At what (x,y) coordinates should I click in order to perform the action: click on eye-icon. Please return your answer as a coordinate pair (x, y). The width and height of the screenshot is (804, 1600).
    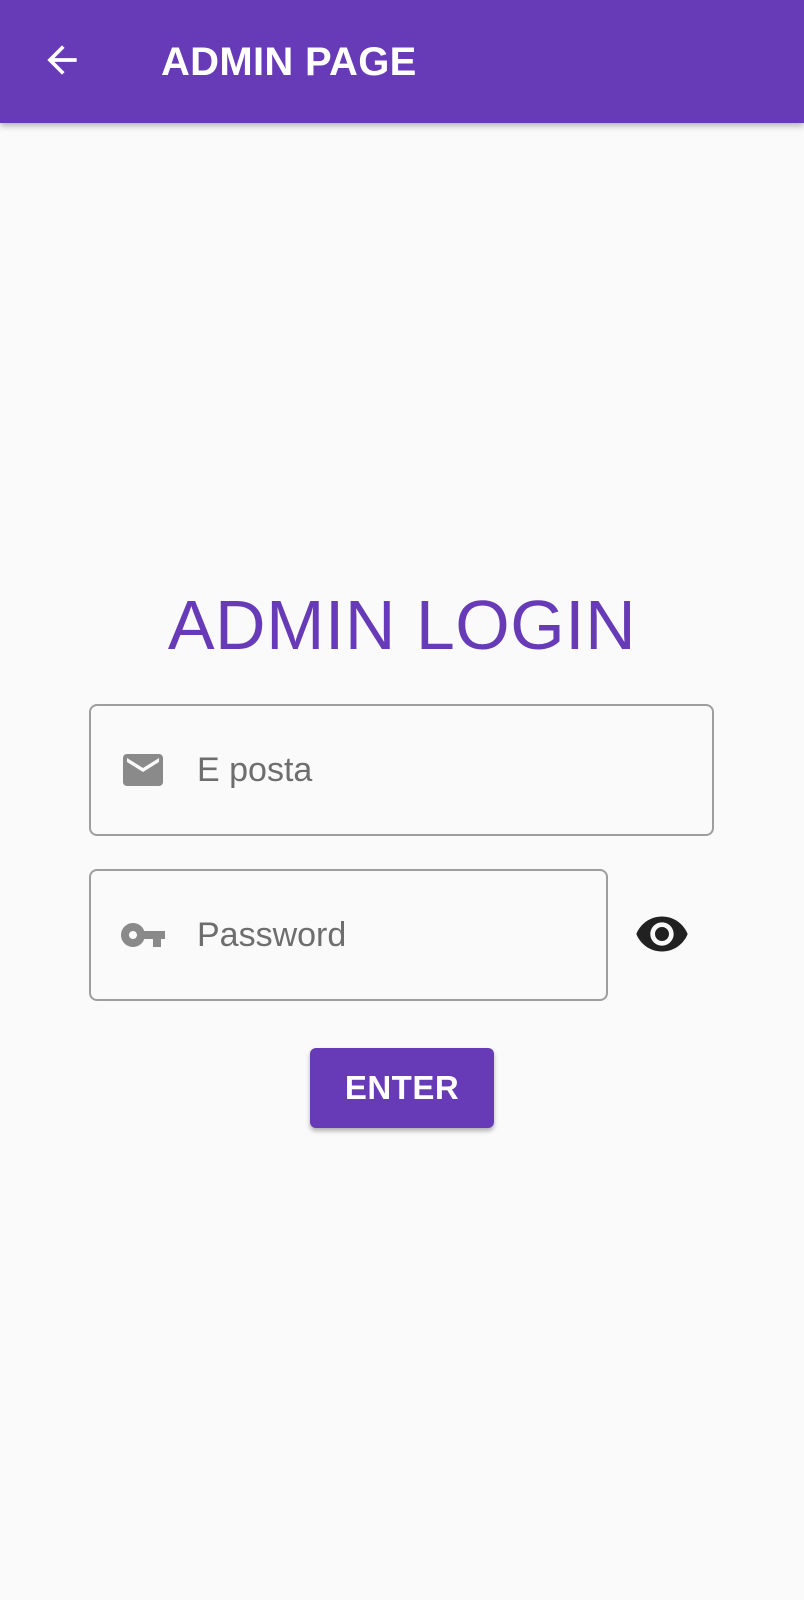
    Looking at the image, I should click on (662, 936).